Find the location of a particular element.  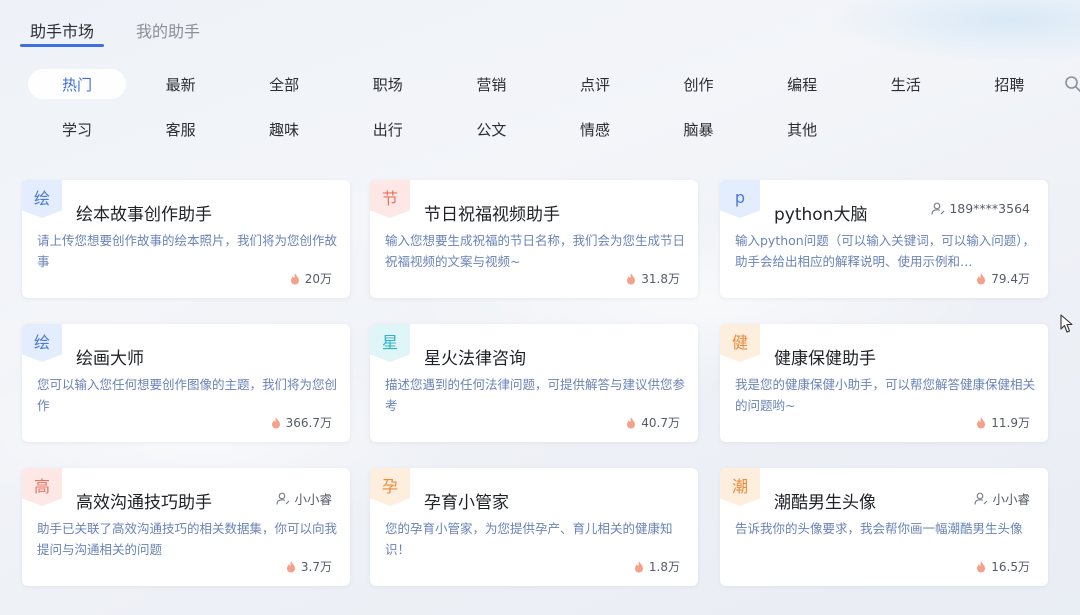

card-usage-count: 79.4万 is located at coordinates (1003, 278).